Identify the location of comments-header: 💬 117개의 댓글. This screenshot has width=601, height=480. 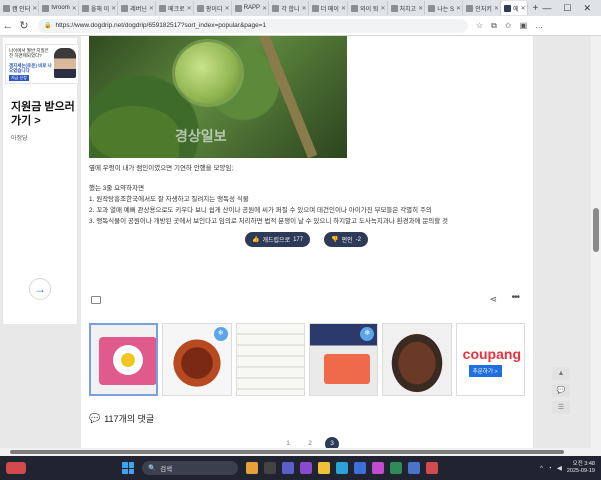
(121, 418).